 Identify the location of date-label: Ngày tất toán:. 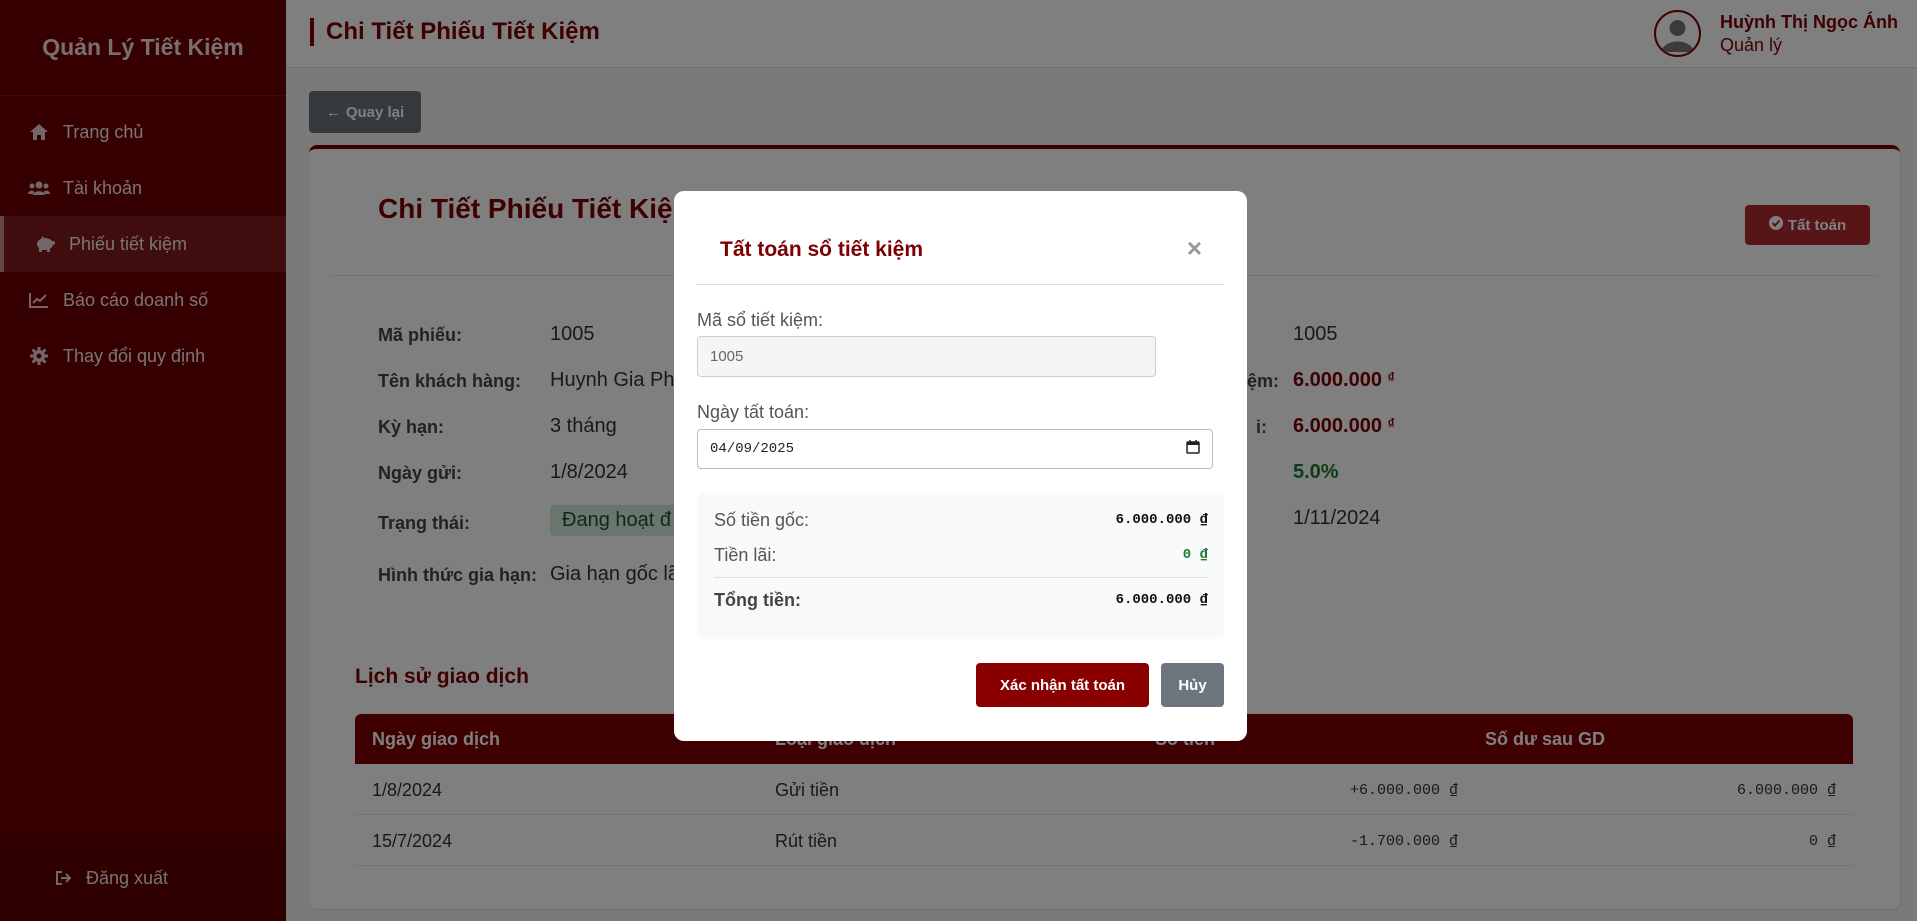
(753, 412).